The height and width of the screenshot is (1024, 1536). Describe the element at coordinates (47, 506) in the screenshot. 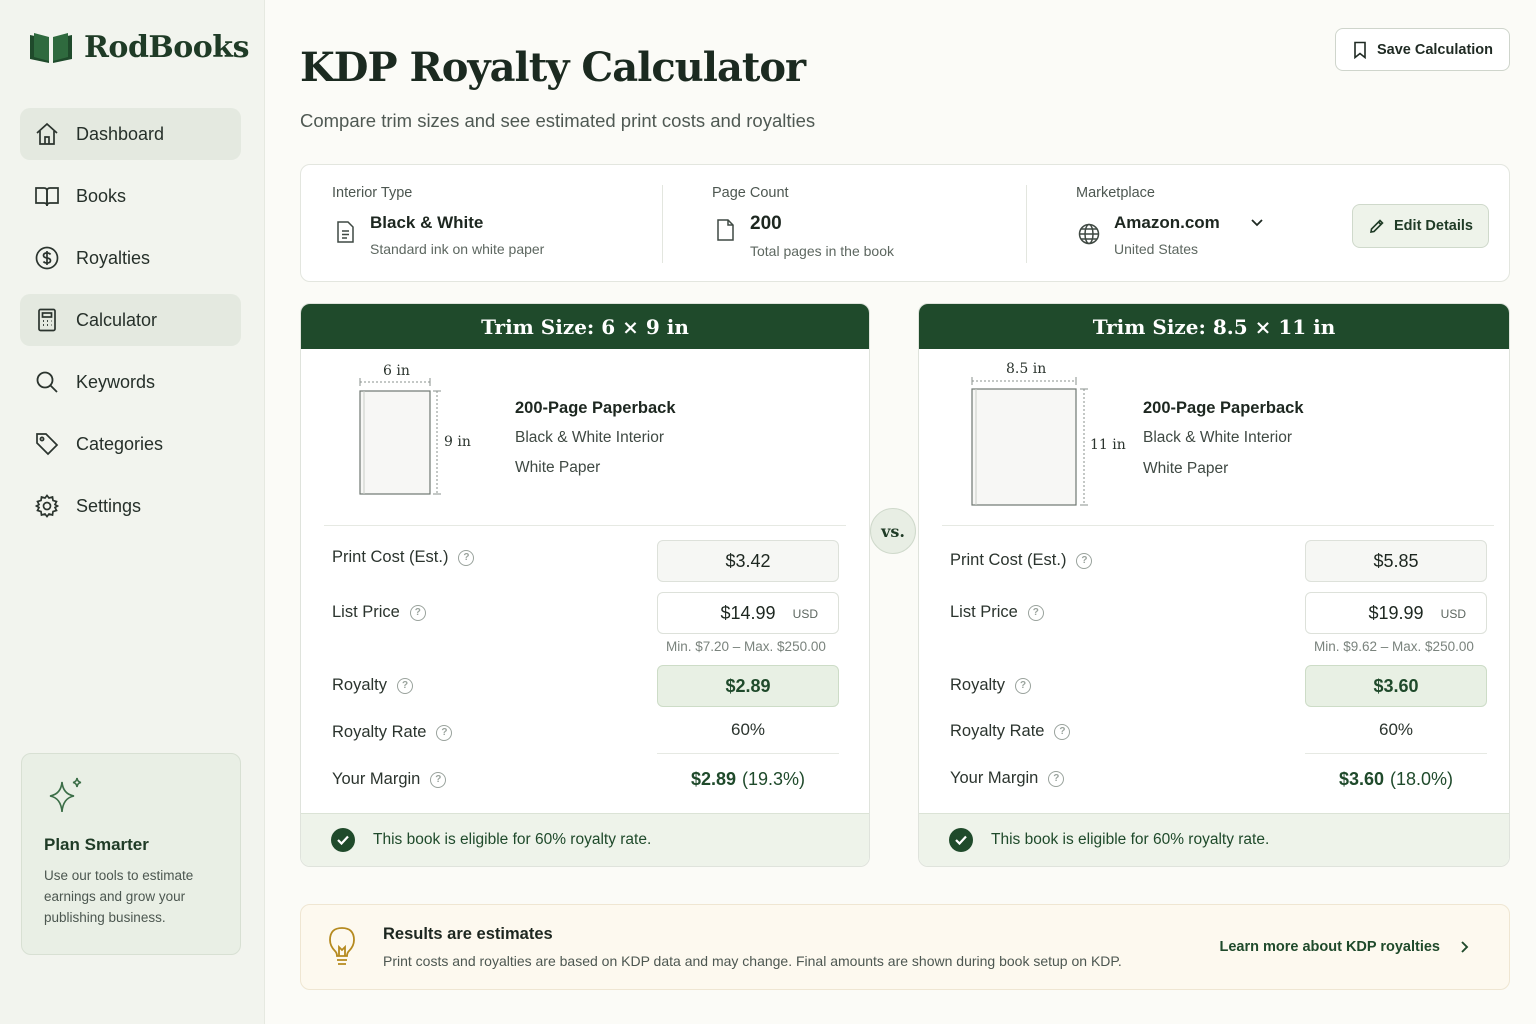

I see `gear-icon` at that location.